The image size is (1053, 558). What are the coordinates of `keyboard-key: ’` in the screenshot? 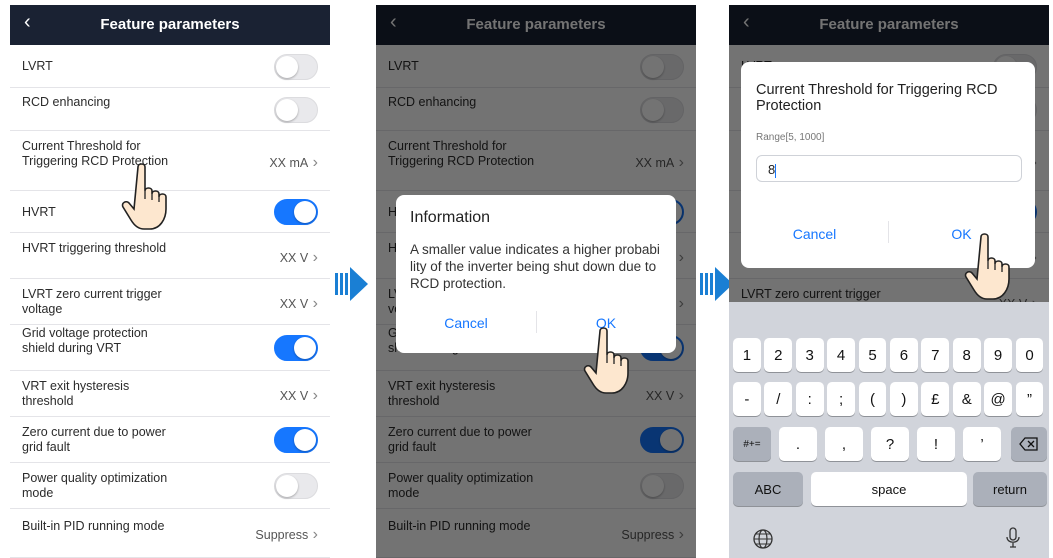 It's located at (982, 444).